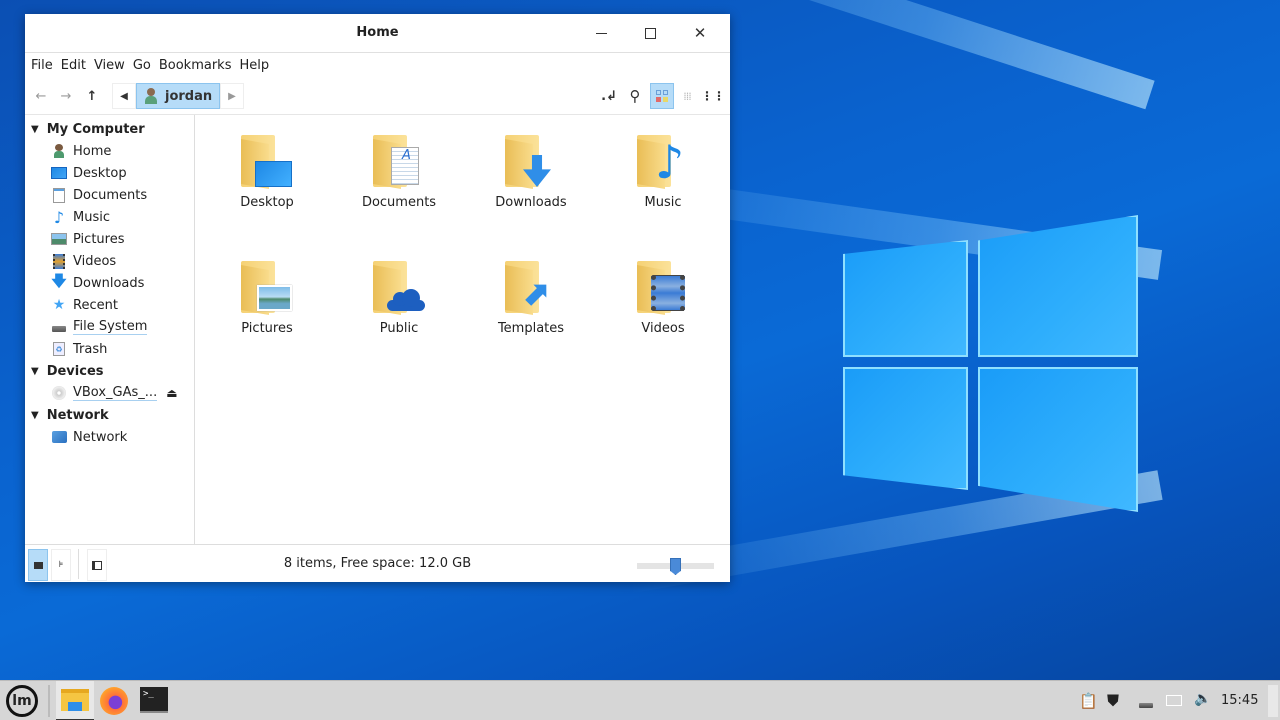 Image resolution: width=1280 pixels, height=720 pixels. I want to click on breadcrumb-left-button: ◀, so click(124, 96).